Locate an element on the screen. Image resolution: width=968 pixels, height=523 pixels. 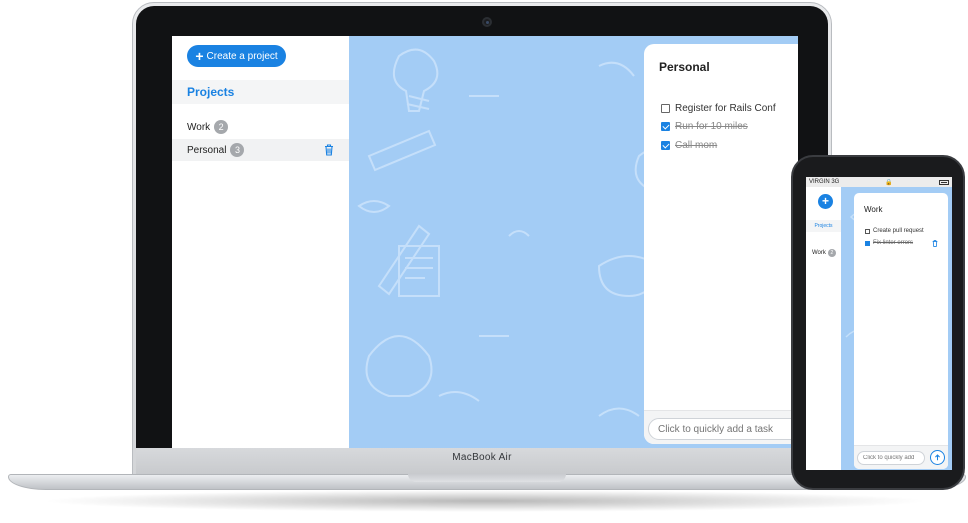
task-item: Register for Rails Conf is located at coordinates (718, 108).